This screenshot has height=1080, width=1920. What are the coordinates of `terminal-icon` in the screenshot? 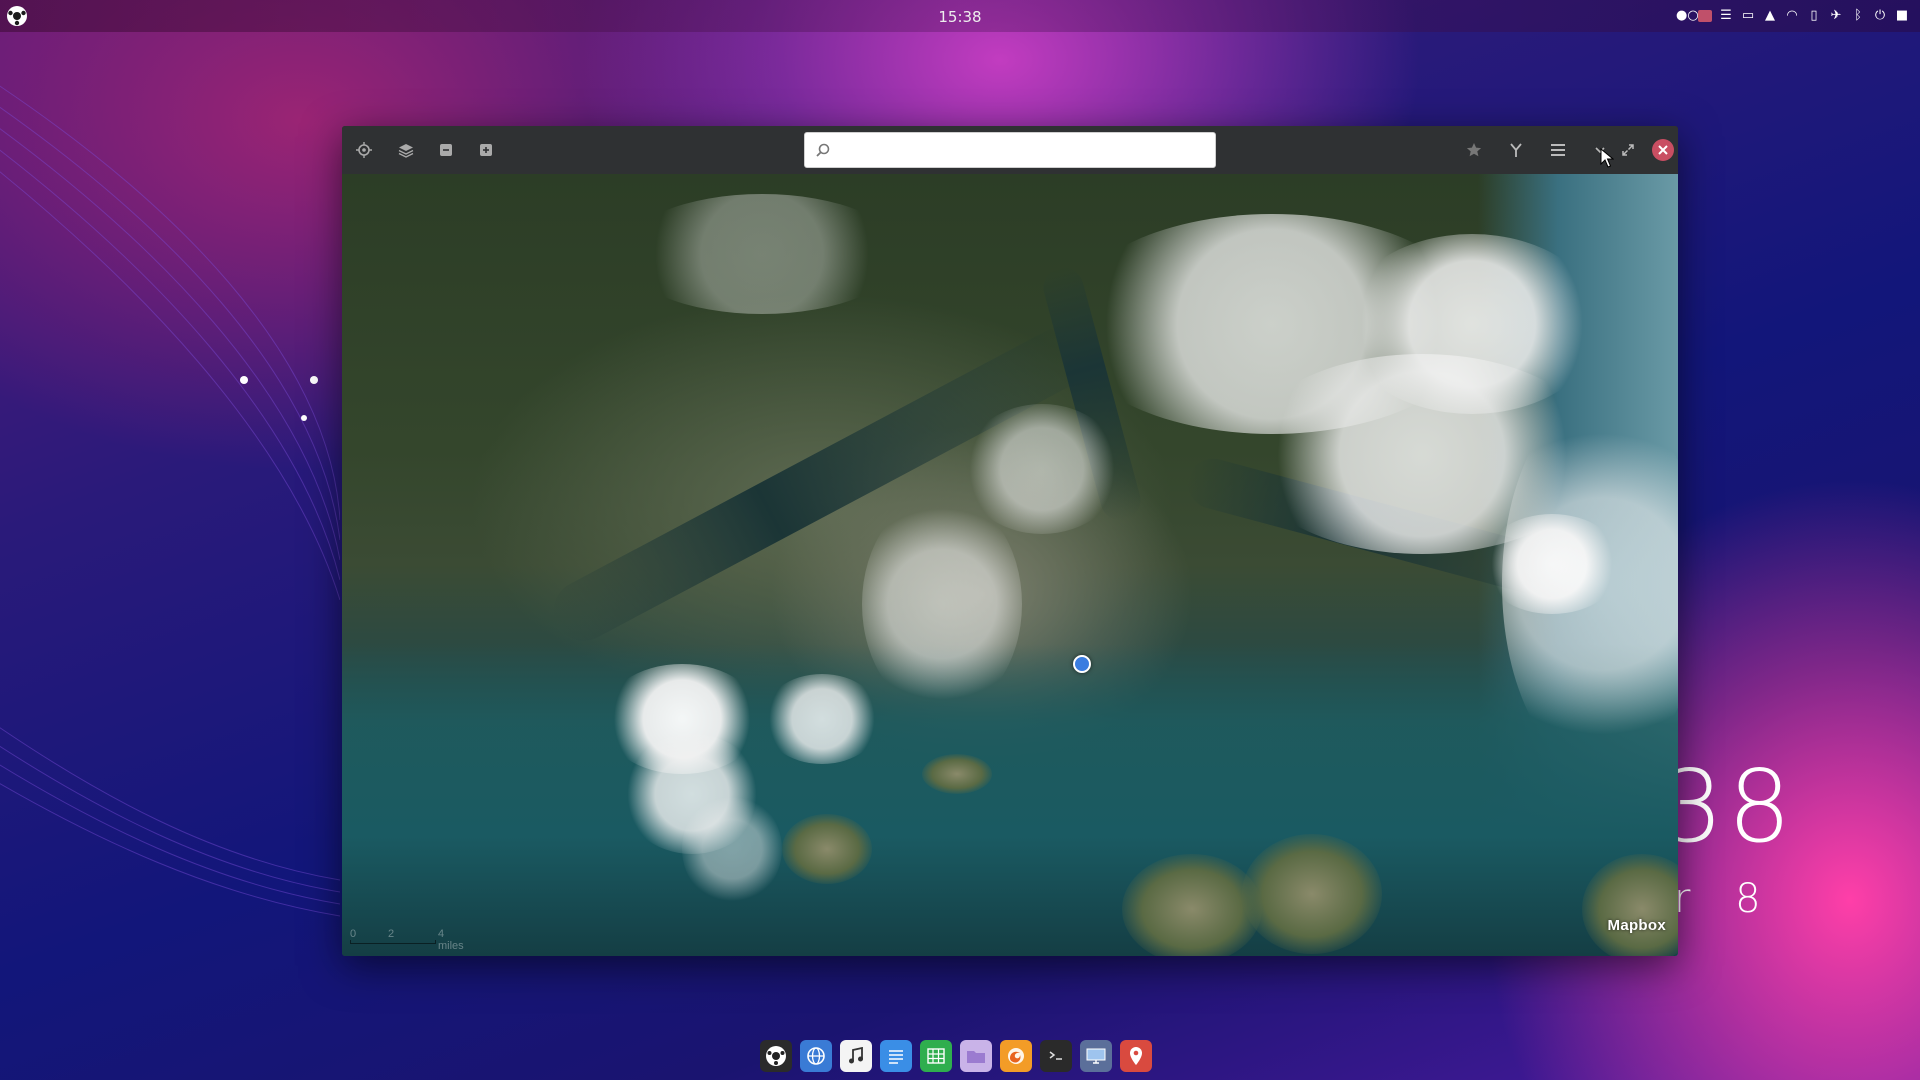 It's located at (1055, 1055).